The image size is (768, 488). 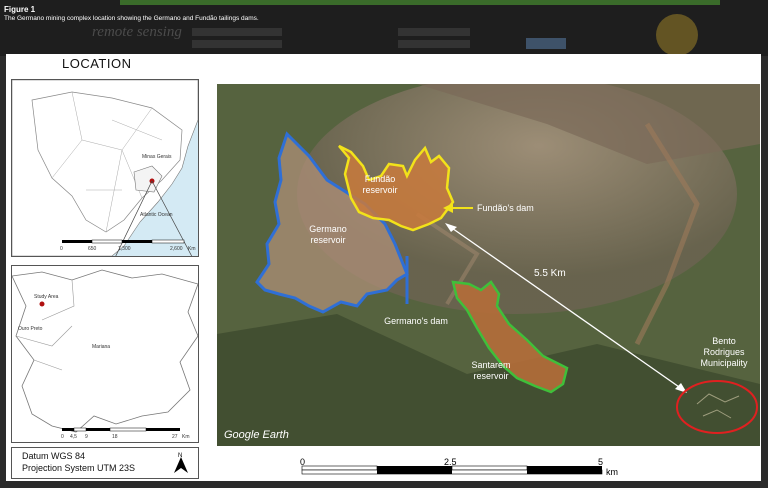 I want to click on study-area-marker, so click(x=42, y=304).